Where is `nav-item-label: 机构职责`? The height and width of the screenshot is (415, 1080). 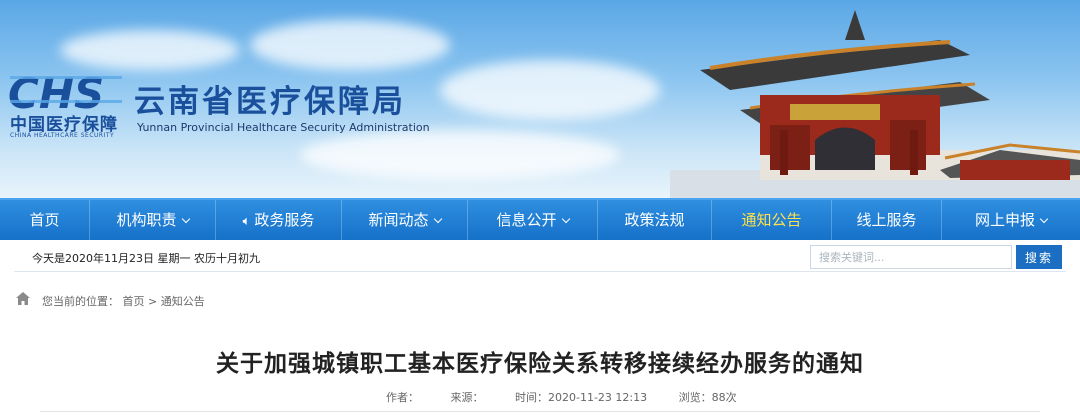 nav-item-label: 机构职责 is located at coordinates (146, 220).